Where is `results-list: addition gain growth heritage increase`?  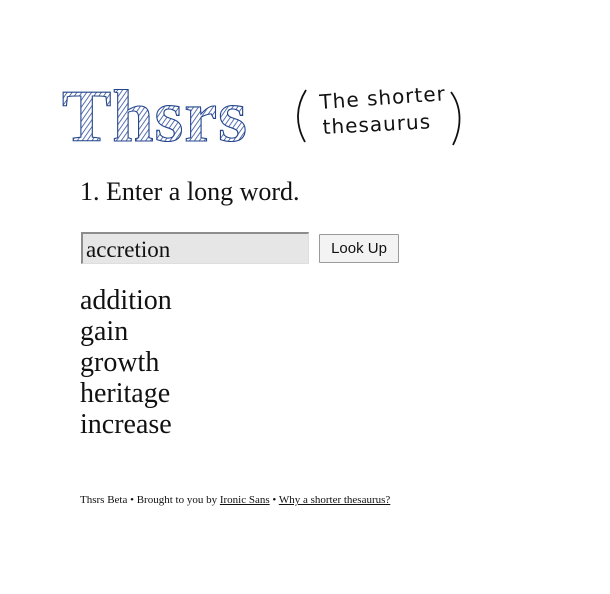
results-list: addition gain growth heritage increase is located at coordinates (126, 362).